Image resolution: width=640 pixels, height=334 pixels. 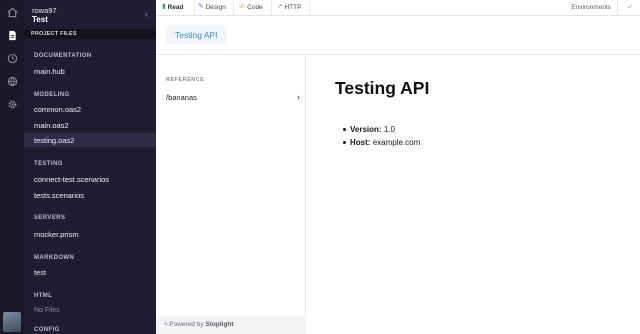 I want to click on meta-host: Host: example.com, so click(x=381, y=144).